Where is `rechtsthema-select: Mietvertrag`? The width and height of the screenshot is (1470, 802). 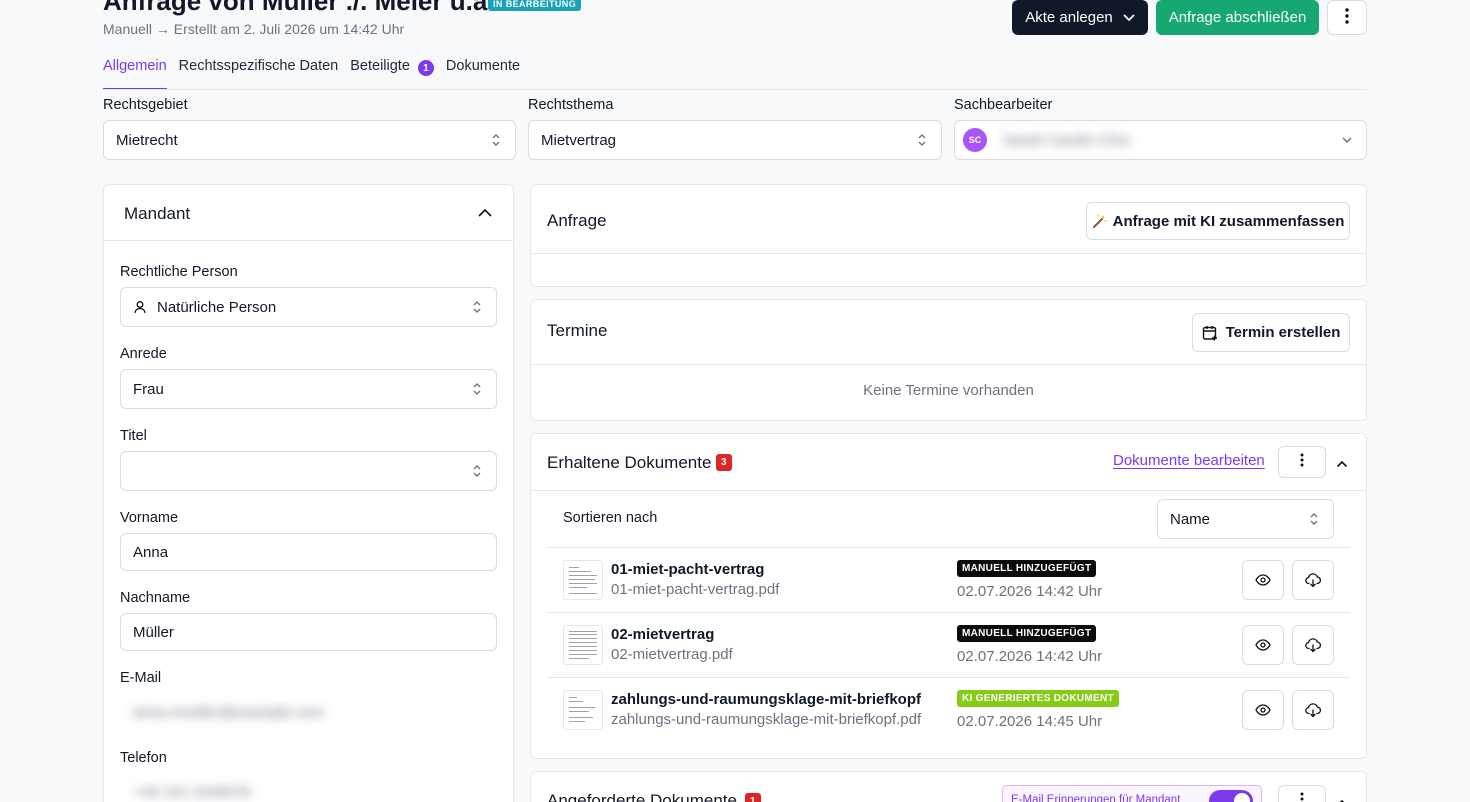
rechtsthema-select: Mietvertrag is located at coordinates (735, 140).